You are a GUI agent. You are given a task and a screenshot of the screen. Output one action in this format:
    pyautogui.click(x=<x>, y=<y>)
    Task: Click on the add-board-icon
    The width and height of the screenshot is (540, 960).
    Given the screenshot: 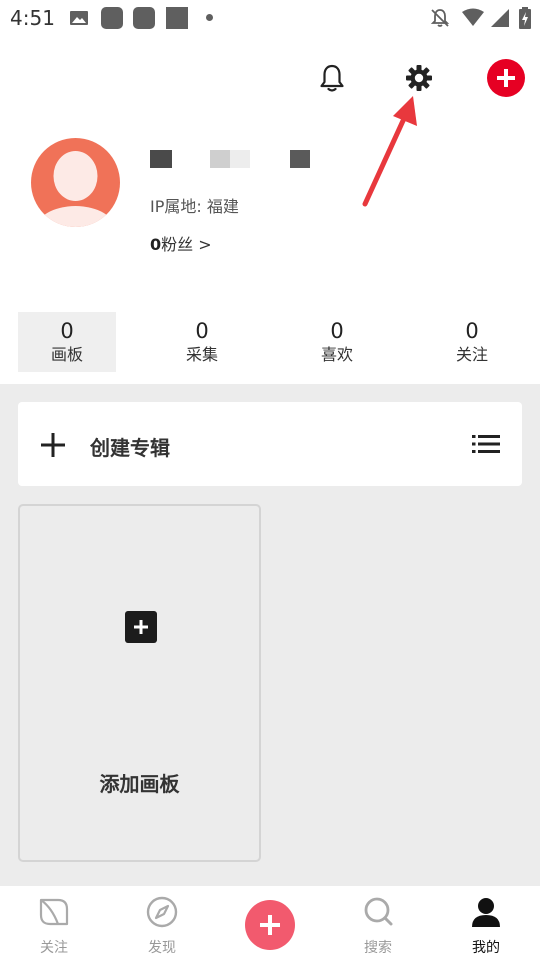 What is the action you would take?
    pyautogui.click(x=141, y=627)
    